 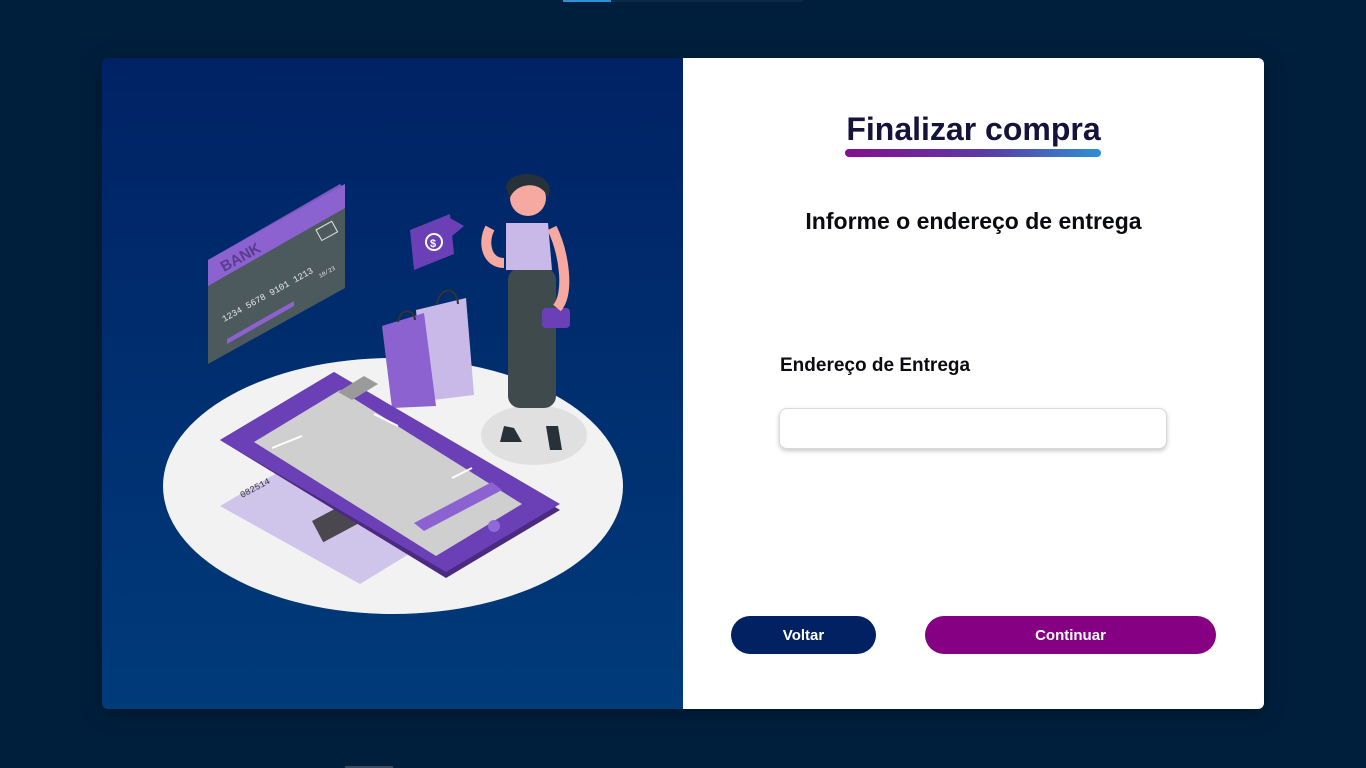 I want to click on back-button: Voltar, so click(x=803, y=635).